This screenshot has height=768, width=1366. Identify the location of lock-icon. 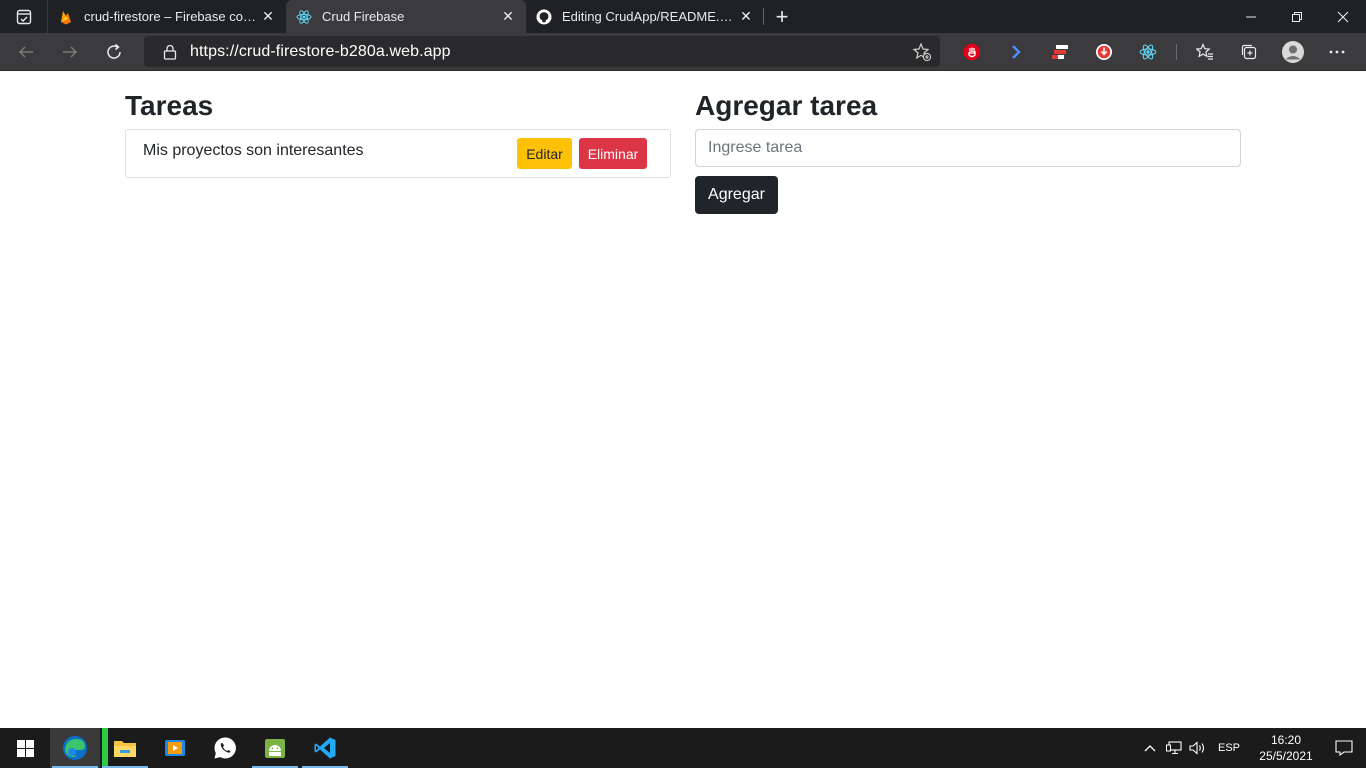
(170, 52).